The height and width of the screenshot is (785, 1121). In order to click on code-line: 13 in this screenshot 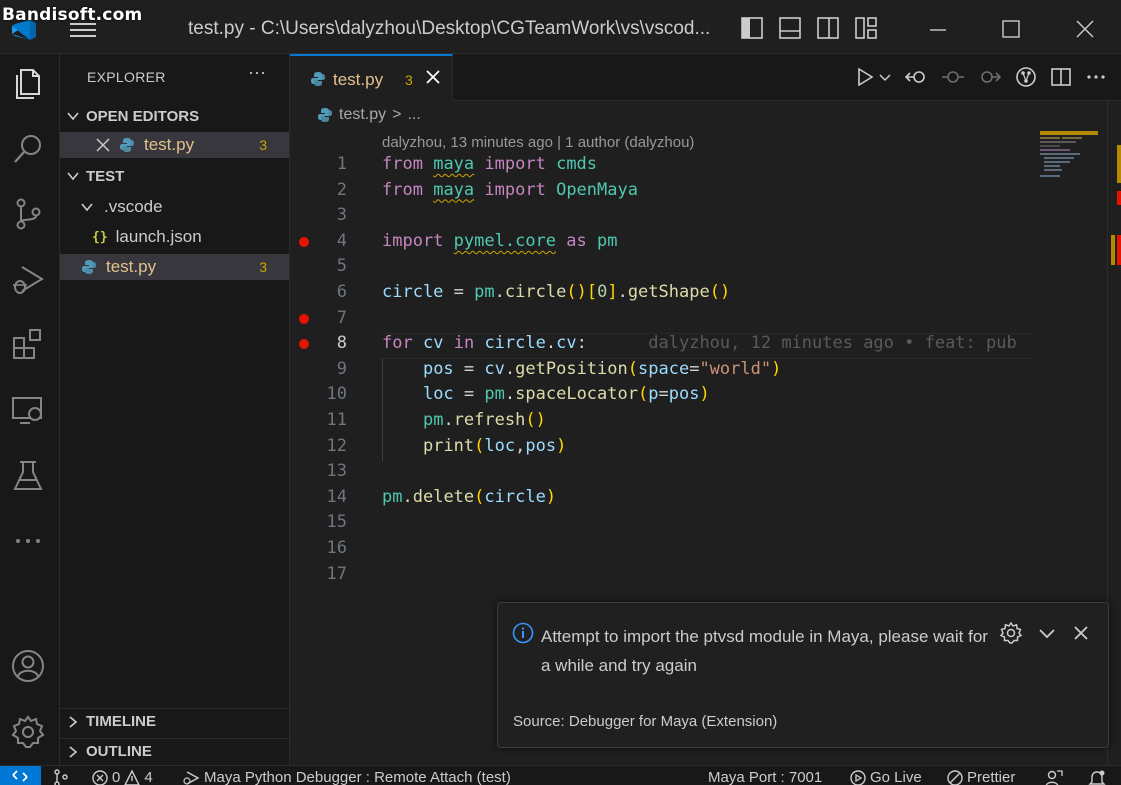, I will do `click(661, 472)`.